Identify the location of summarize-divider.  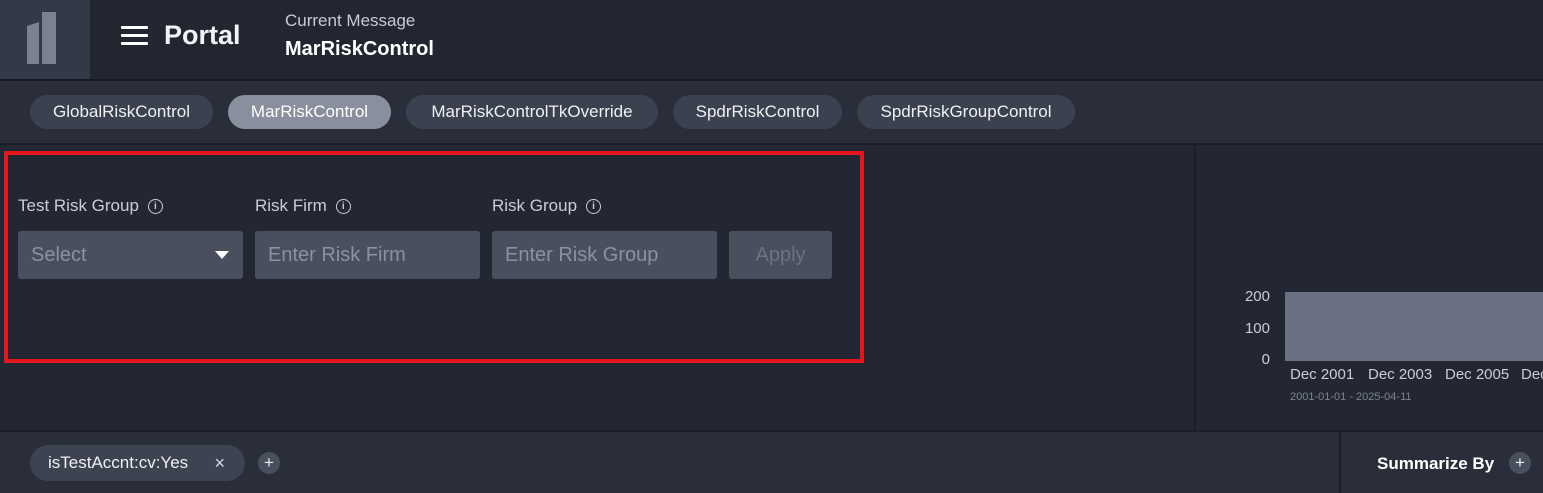
(1340, 462).